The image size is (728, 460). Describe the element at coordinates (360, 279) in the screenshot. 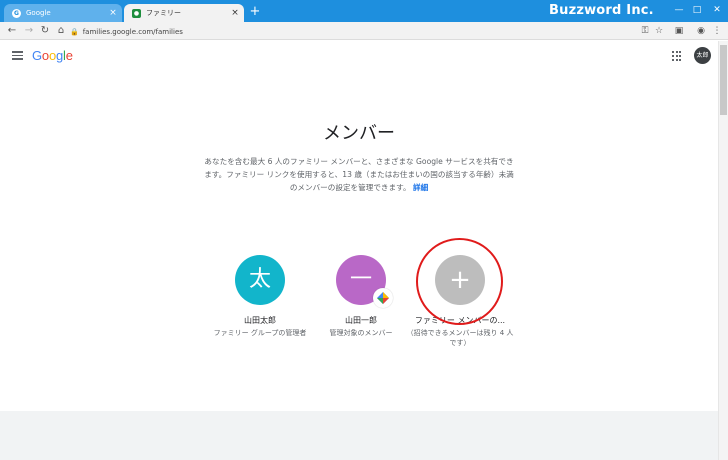

I see `member-initial: 一` at that location.